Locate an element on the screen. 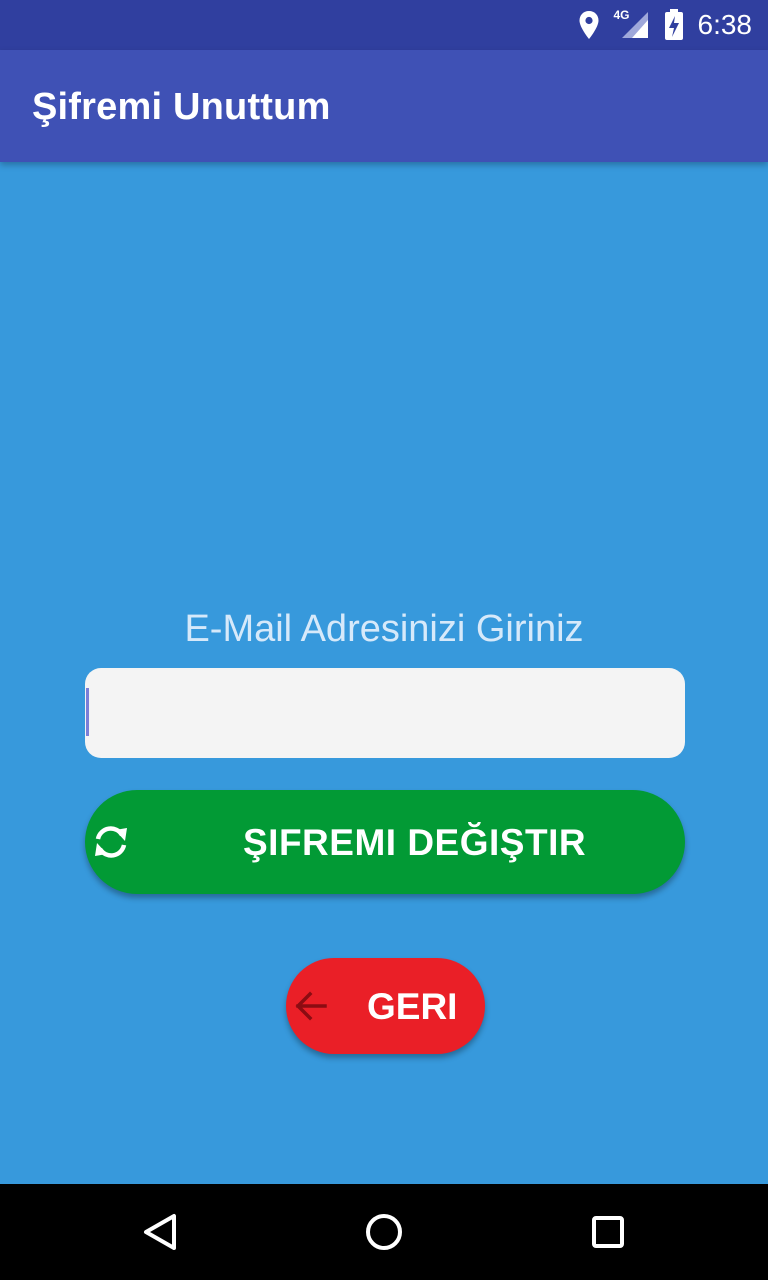  email-input is located at coordinates (385, 713).